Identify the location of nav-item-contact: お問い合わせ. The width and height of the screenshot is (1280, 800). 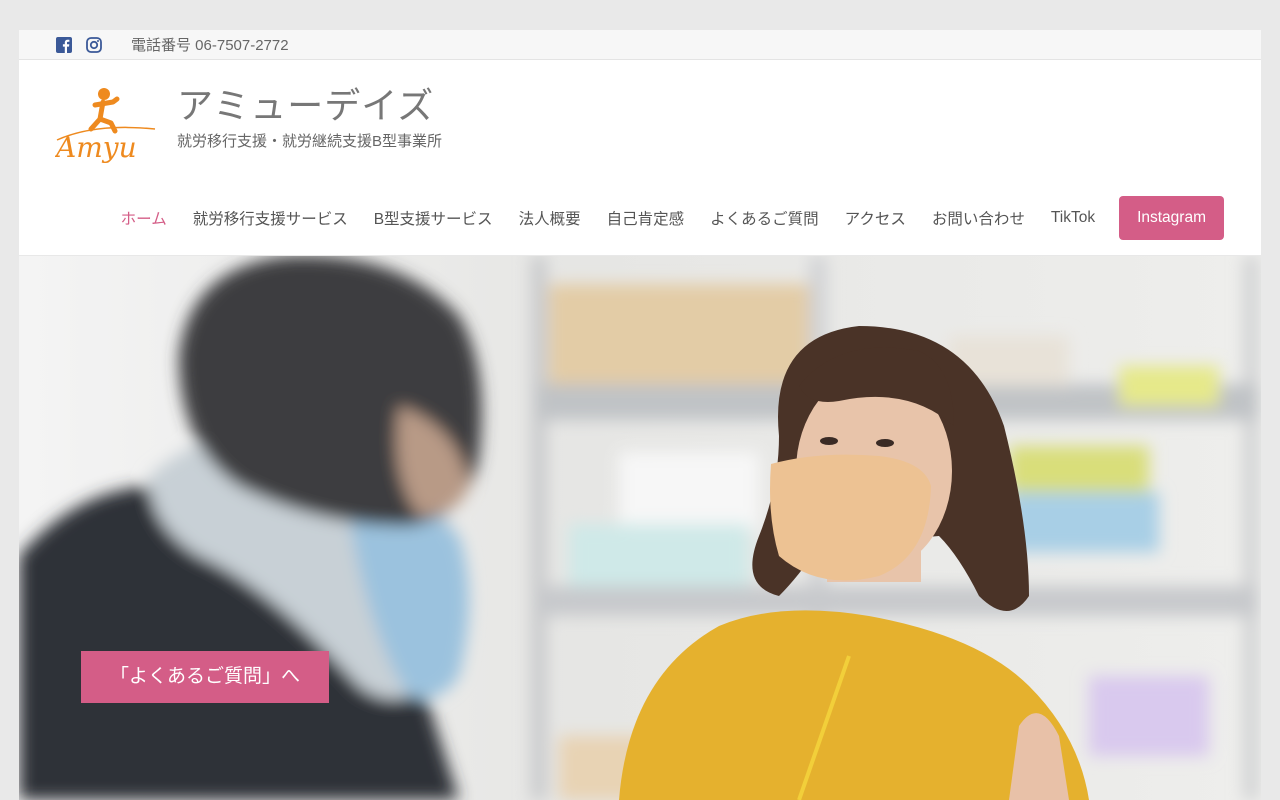
(978, 218).